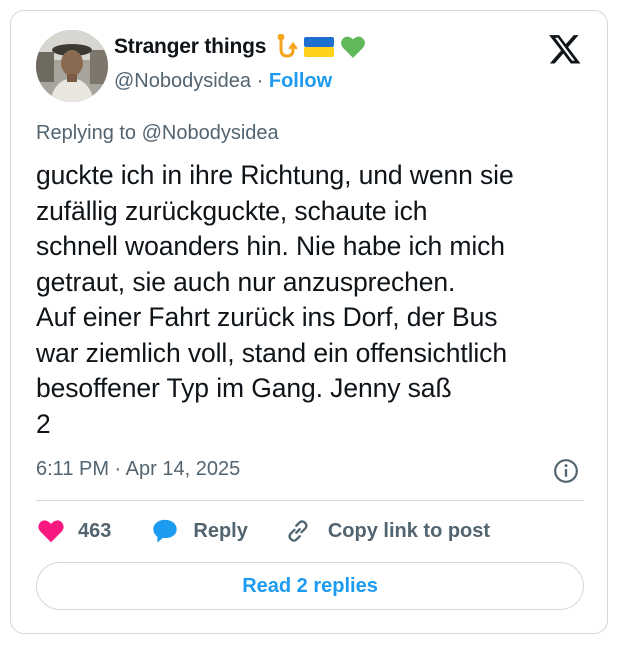 The width and height of the screenshot is (620, 646). Describe the element at coordinates (565, 49) in the screenshot. I see `x-logo-icon` at that location.